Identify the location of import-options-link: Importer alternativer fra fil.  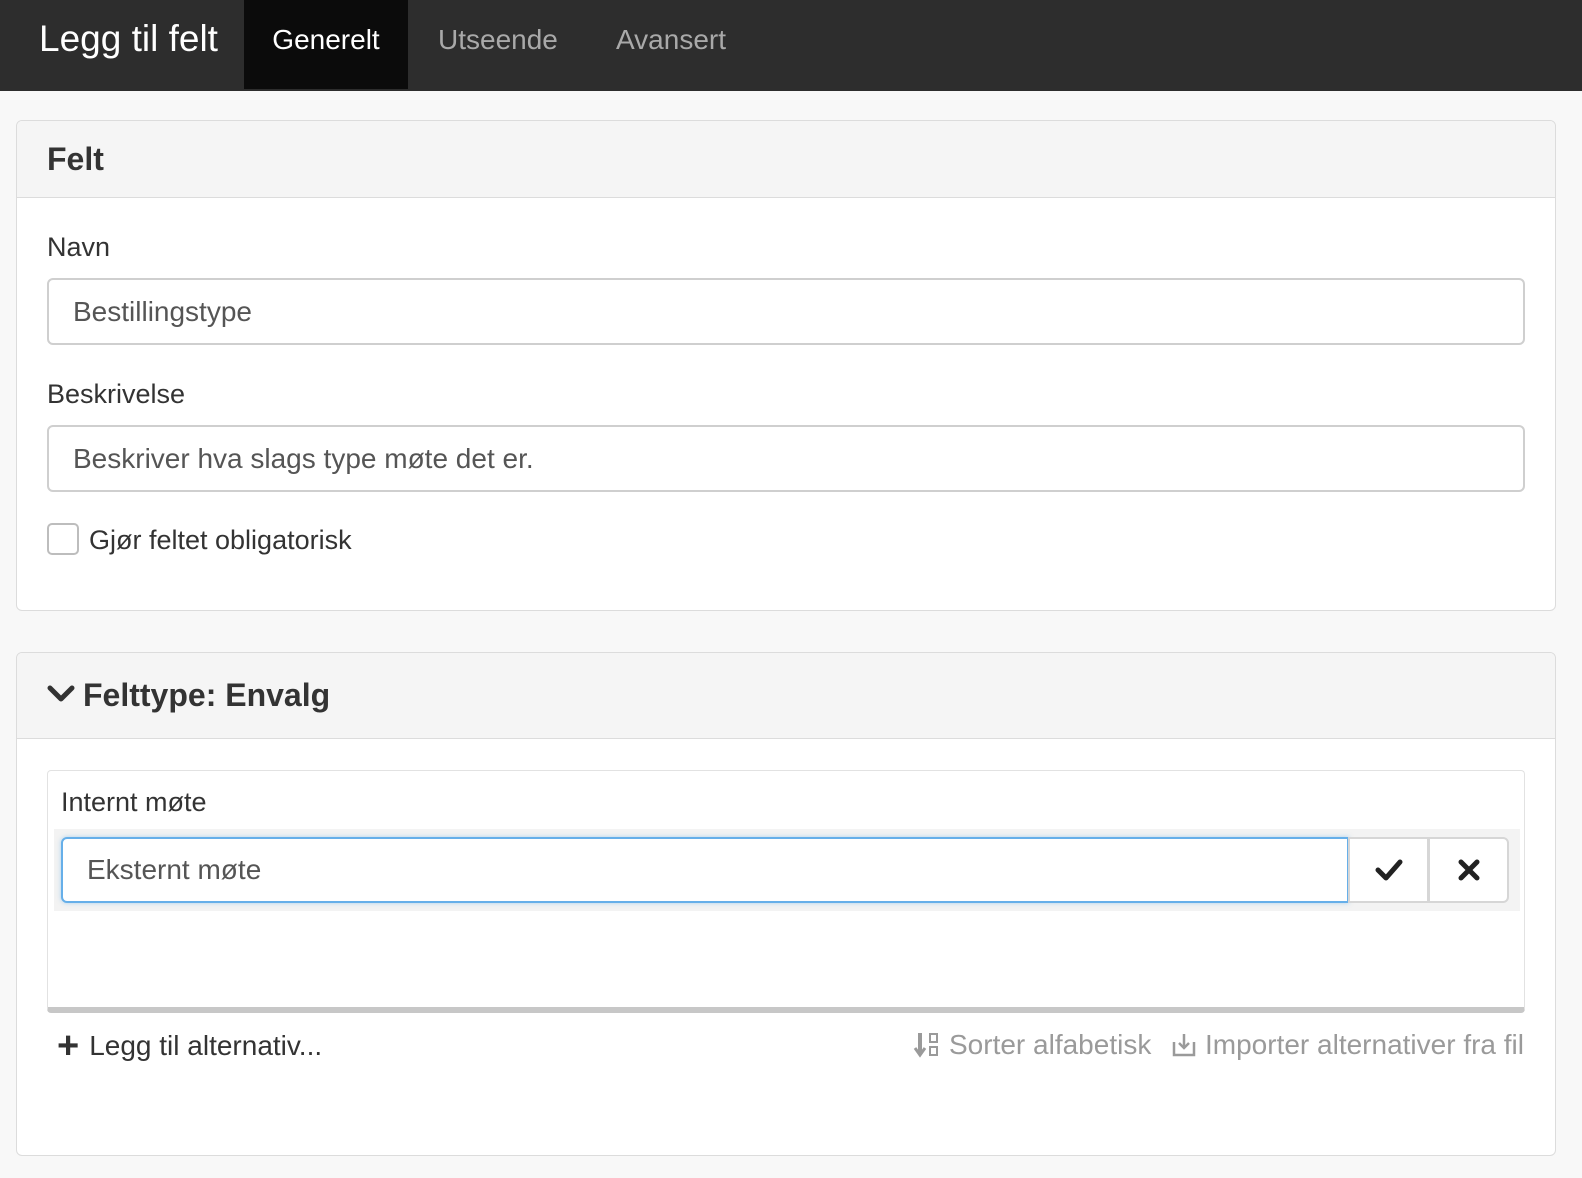
(1347, 1045).